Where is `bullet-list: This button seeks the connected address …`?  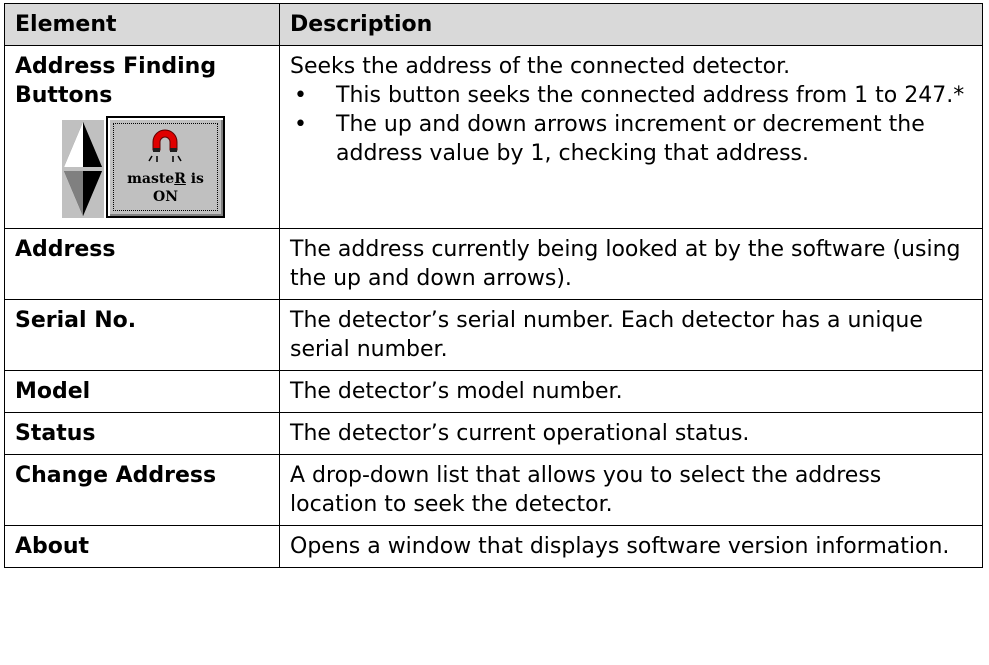 bullet-list: This button seeks the connected address … is located at coordinates (631, 124).